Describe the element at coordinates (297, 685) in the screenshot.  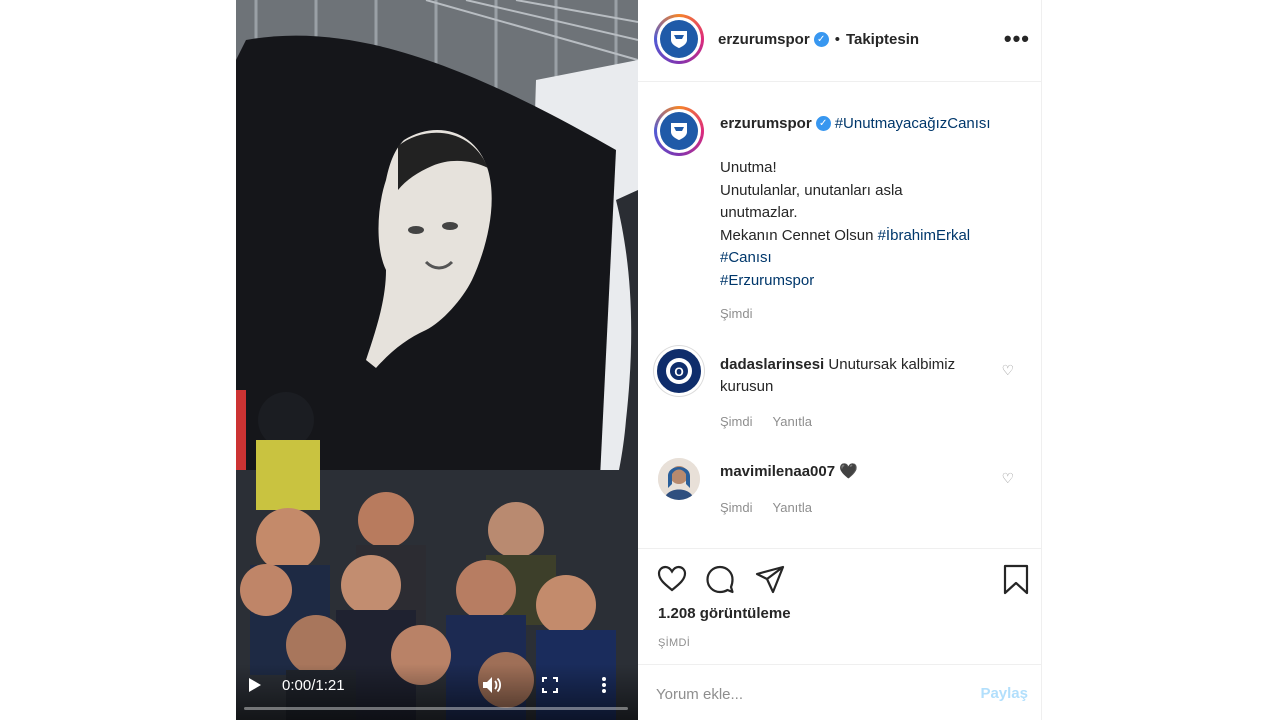
I see `current-time: 0:00` at that location.